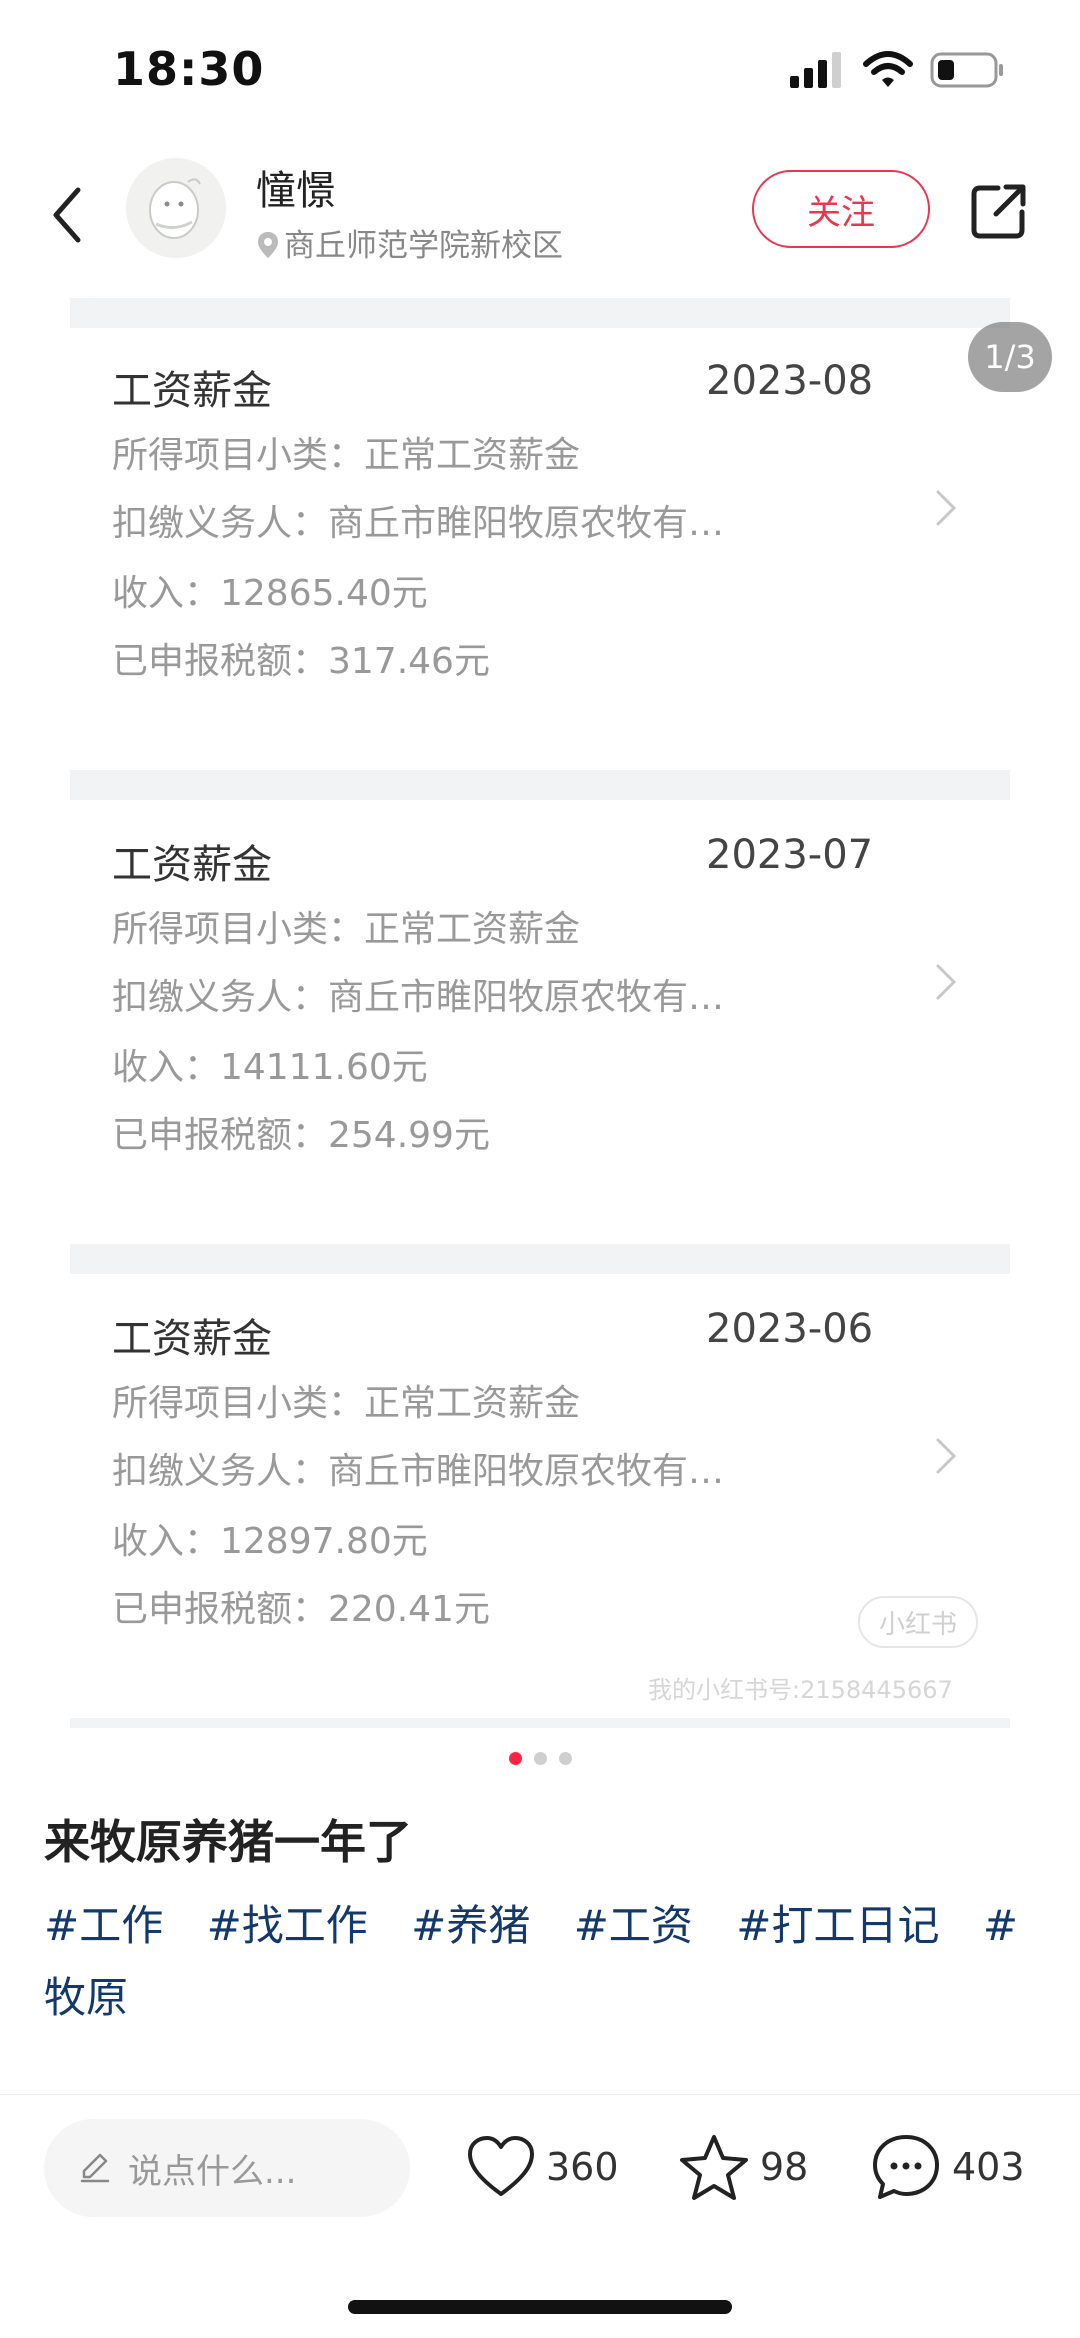 The width and height of the screenshot is (1080, 2338). I want to click on carousel-dots, so click(540, 1762).